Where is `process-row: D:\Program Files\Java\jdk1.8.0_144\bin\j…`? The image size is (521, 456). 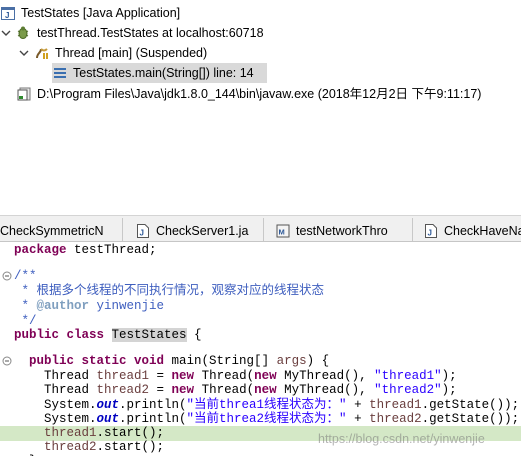
process-row: D:\Program Files\Java\jdk1.8.0_144\bin\j… is located at coordinates (248, 94).